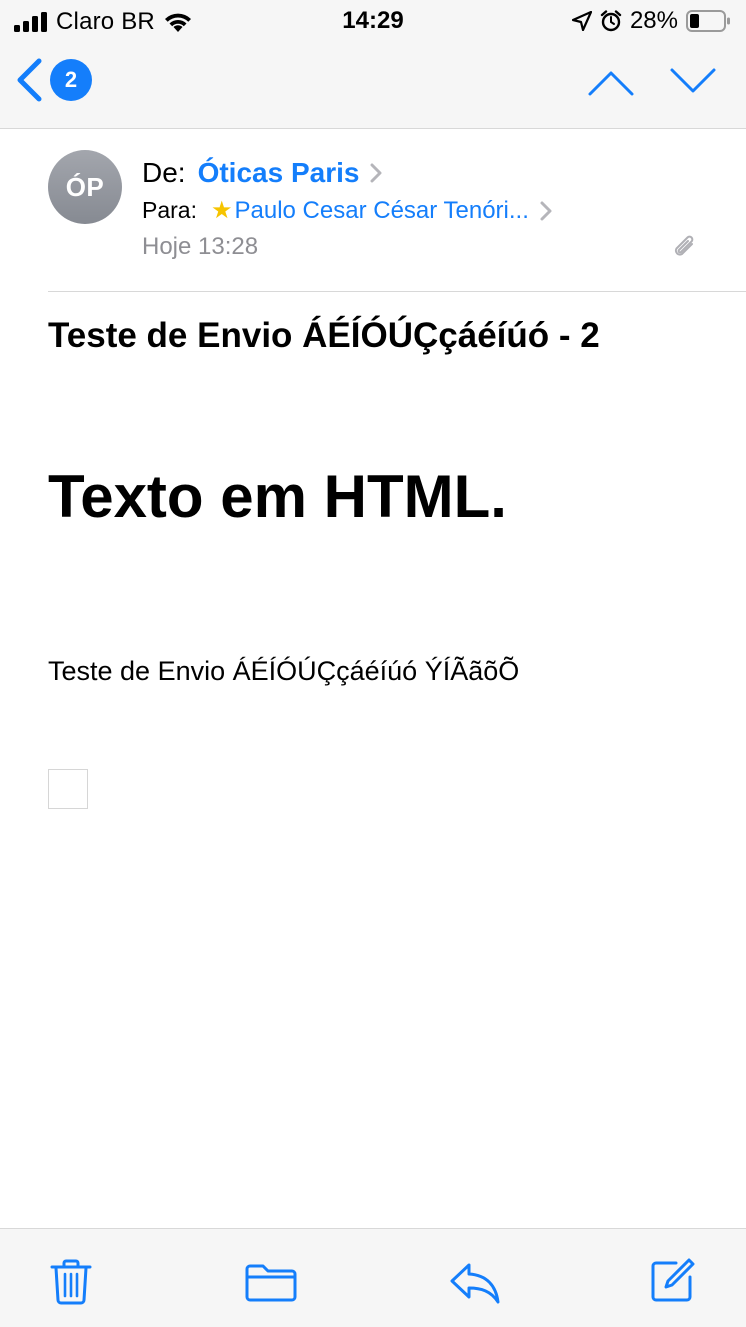 The width and height of the screenshot is (746, 1327). I want to click on unread-count-badge: 2, so click(71, 80).